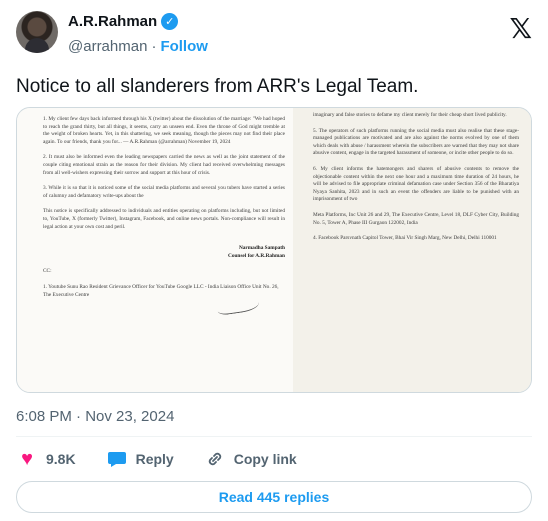 This screenshot has width=548, height=521. Describe the element at coordinates (61, 459) in the screenshot. I see `like-count: 9.8K` at that location.